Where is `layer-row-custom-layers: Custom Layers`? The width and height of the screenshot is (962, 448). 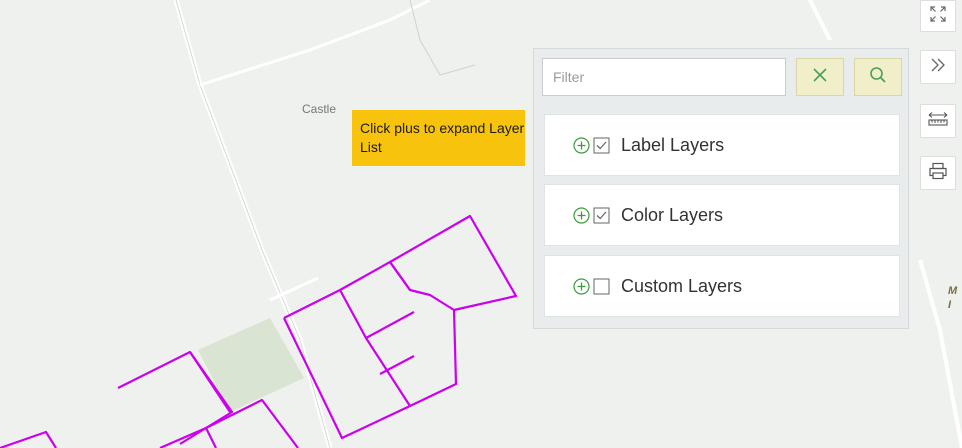 layer-row-custom-layers: Custom Layers is located at coordinates (722, 286).